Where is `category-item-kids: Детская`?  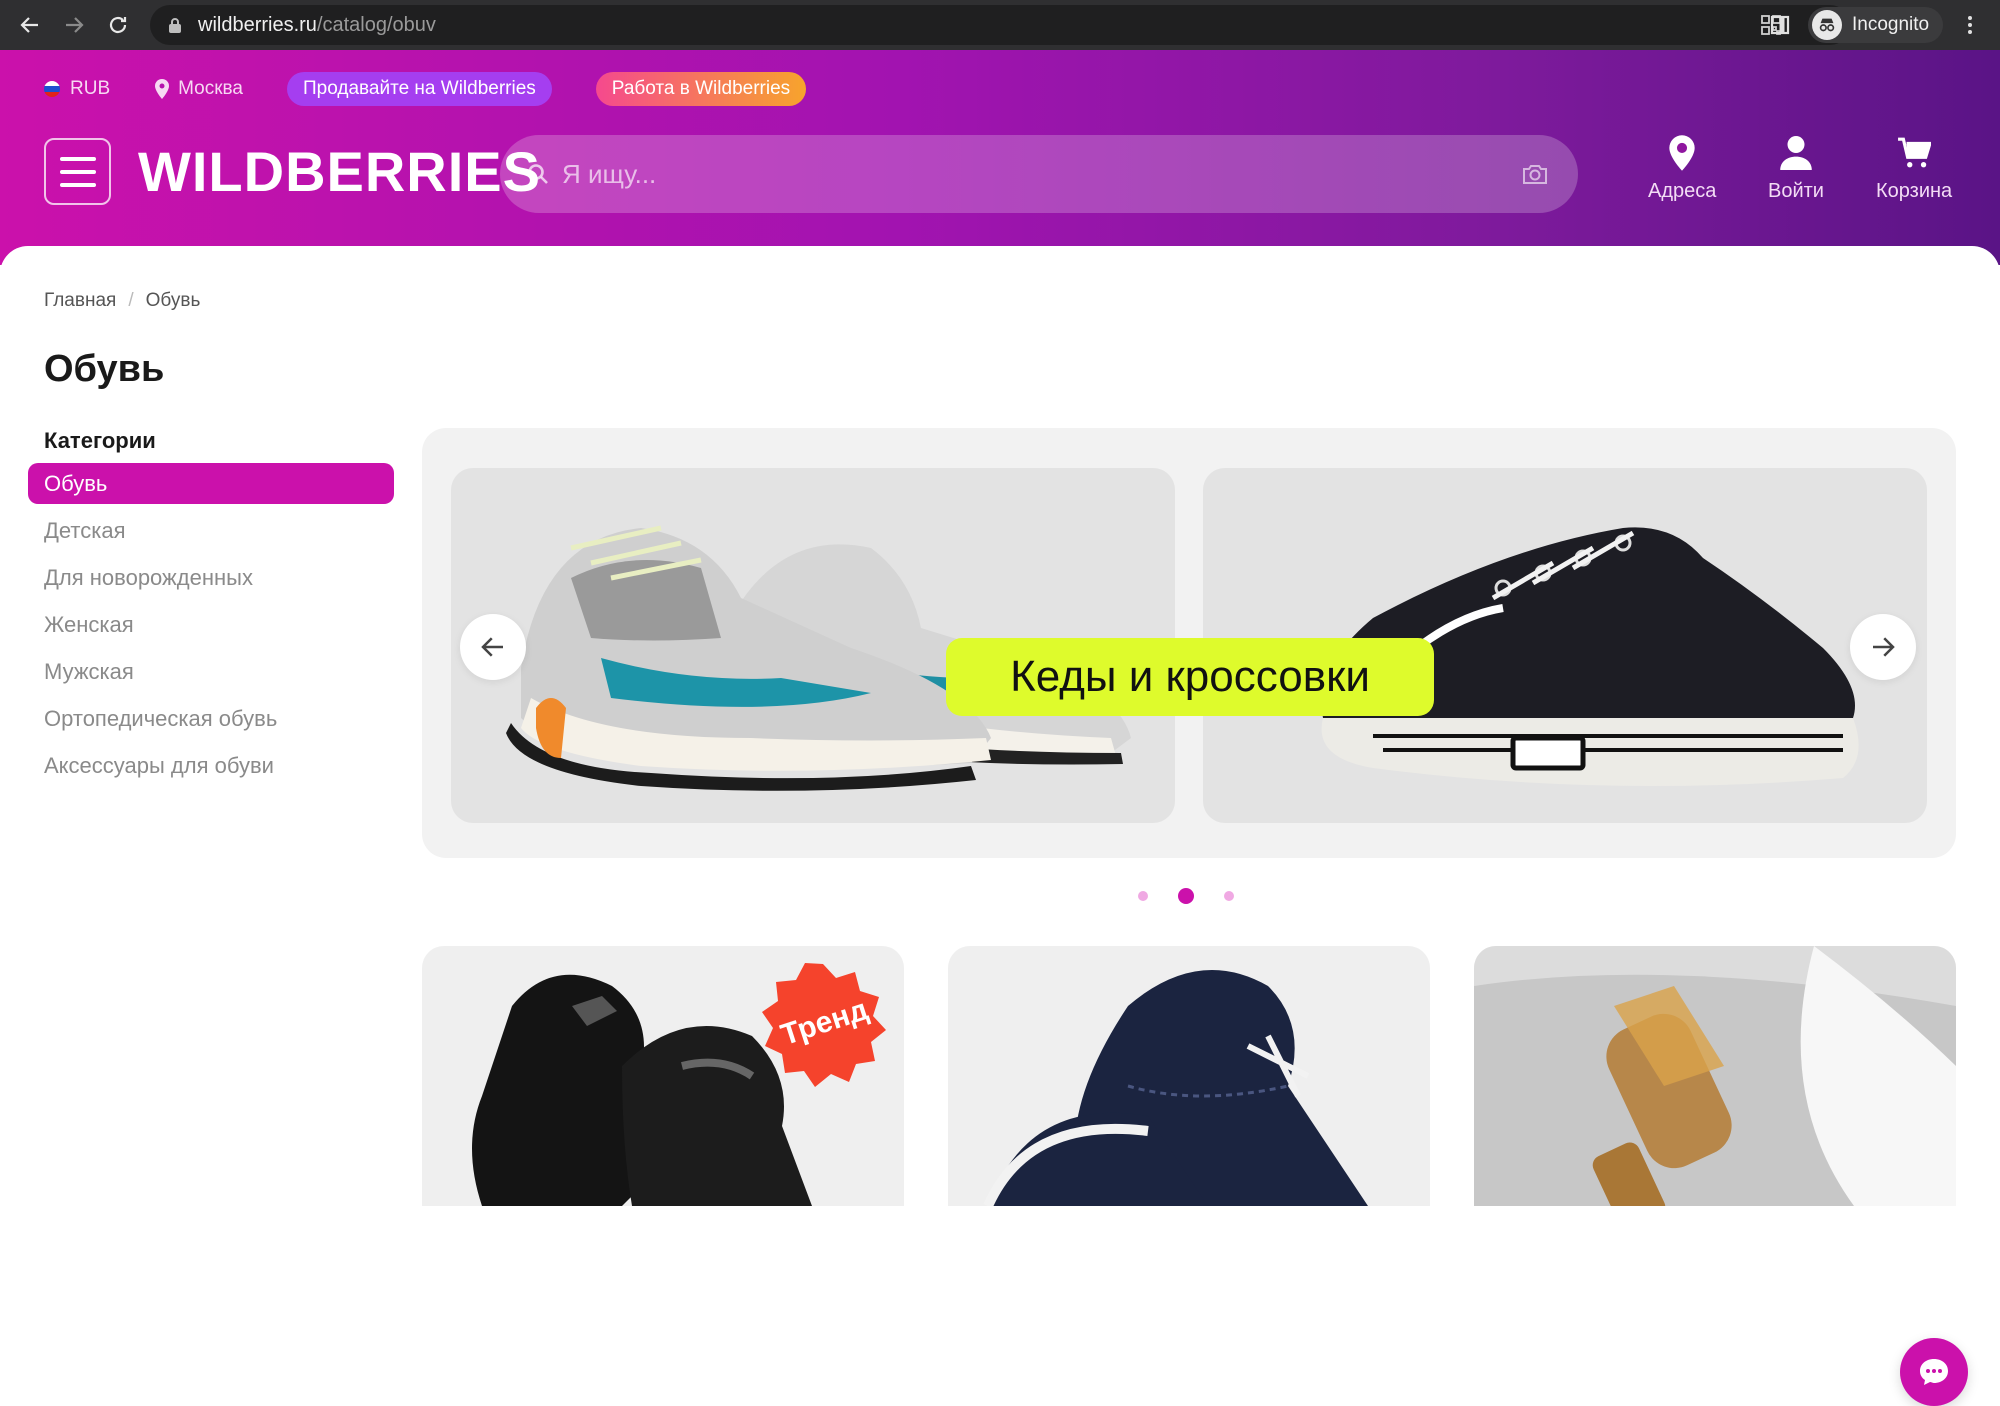
category-item-kids: Детская is located at coordinates (211, 530).